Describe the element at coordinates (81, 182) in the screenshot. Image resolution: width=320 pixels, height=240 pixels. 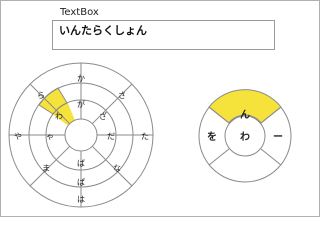
I see `key-pa: ぱ` at that location.